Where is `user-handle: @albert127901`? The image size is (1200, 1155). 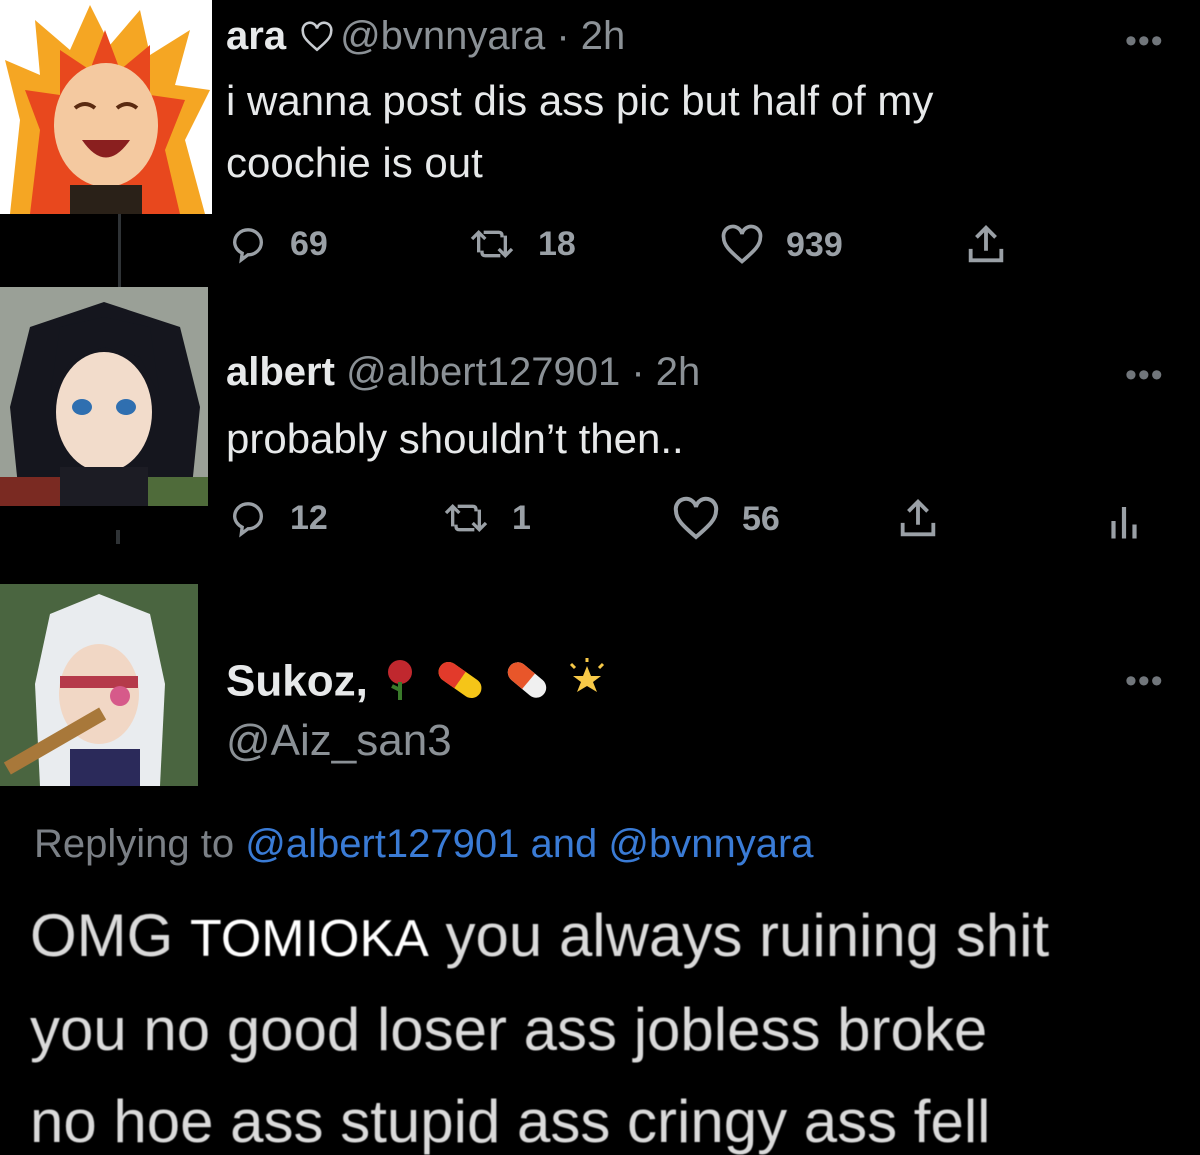 user-handle: @albert127901 is located at coordinates (483, 372).